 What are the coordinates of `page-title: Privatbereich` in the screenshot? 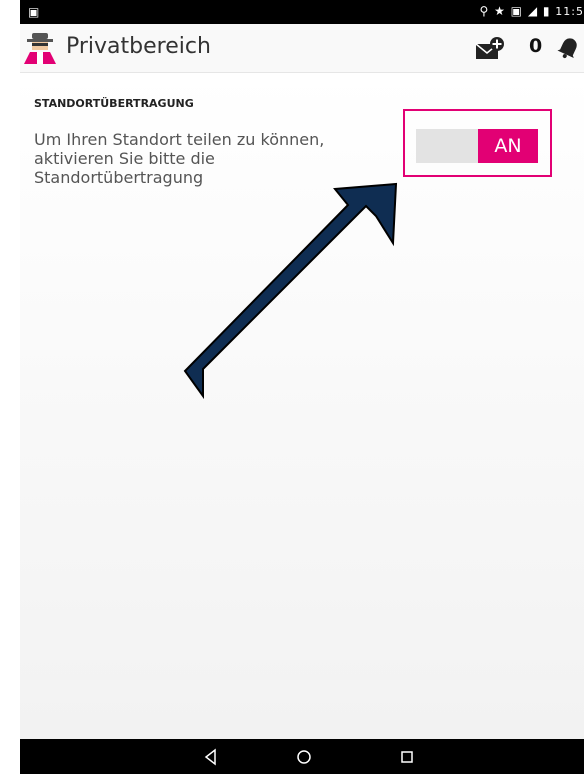 It's located at (138, 46).